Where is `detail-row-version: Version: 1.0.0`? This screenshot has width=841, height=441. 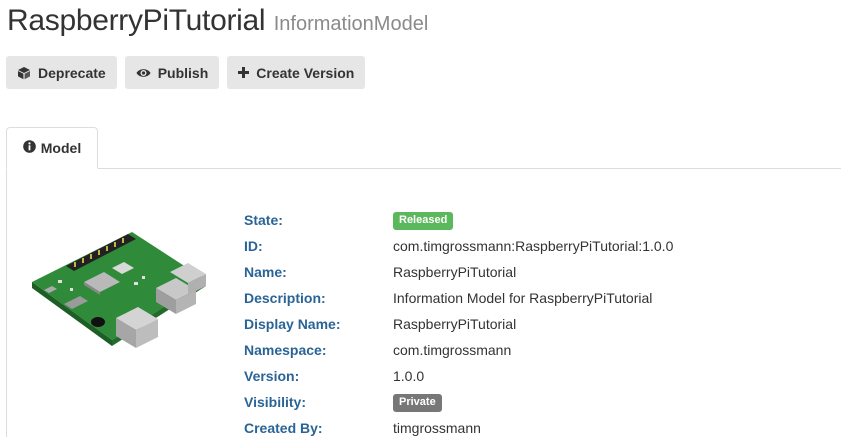
detail-row-version: Version: 1.0.0 is located at coordinates (458, 376).